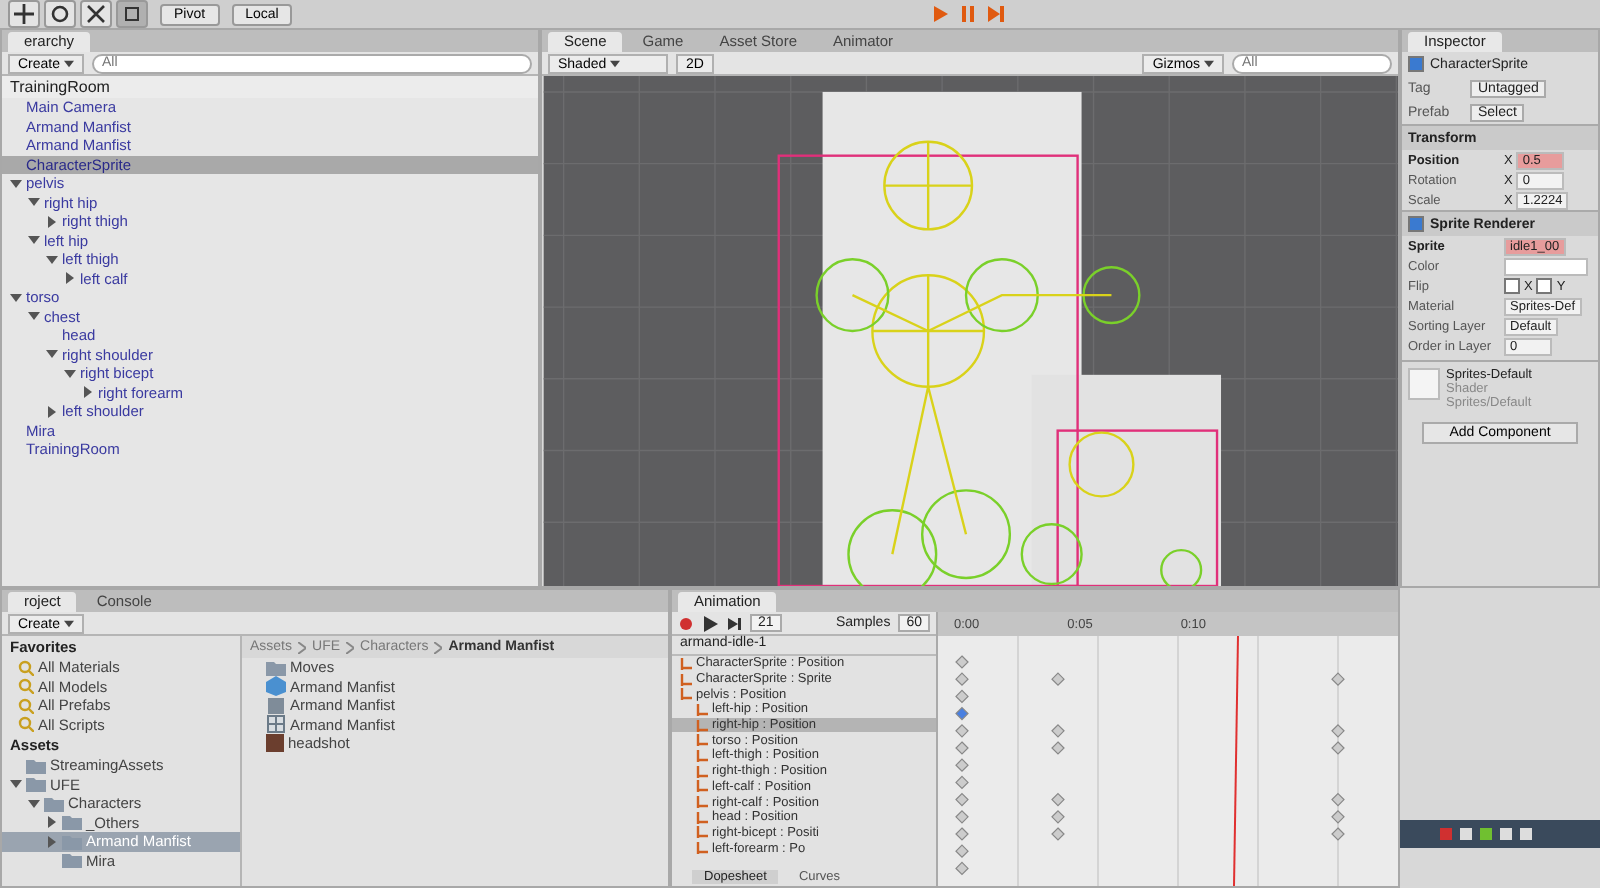  Describe the element at coordinates (60, 14) in the screenshot. I see `rotate-tool-icon` at that location.